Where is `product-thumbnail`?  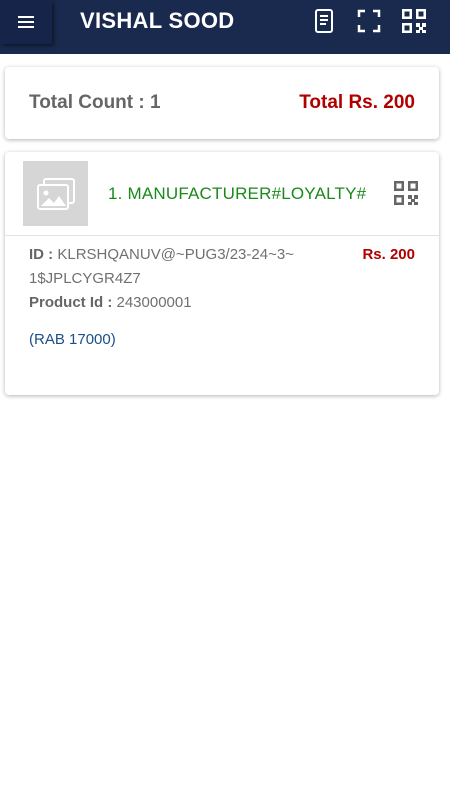
product-thumbnail is located at coordinates (55, 193).